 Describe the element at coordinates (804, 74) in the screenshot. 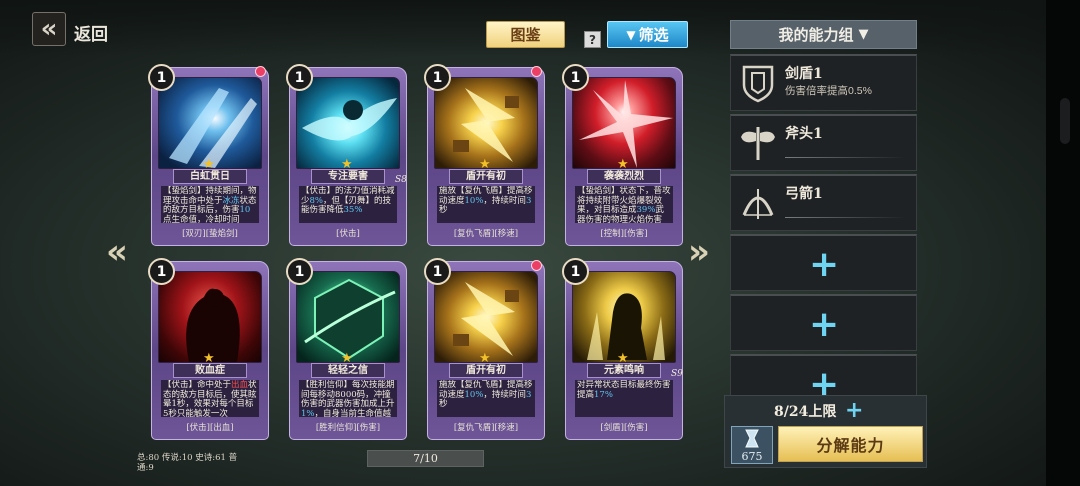

I see `ability-slot-name: 剑盾1` at that location.